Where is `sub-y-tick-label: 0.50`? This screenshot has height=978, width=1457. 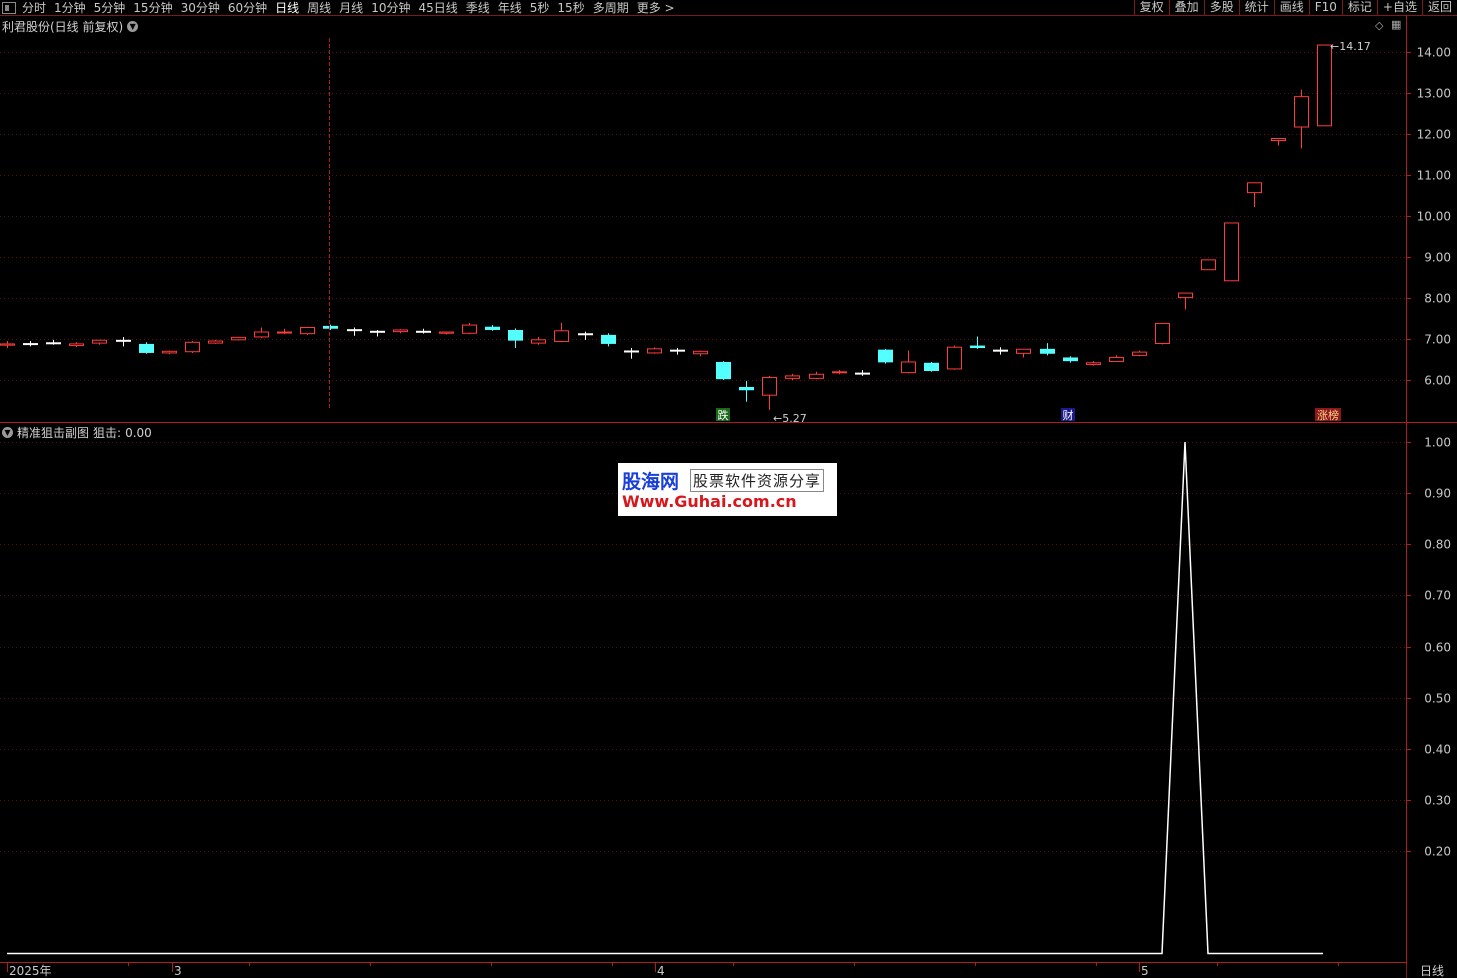 sub-y-tick-label: 0.50 is located at coordinates (1437, 699).